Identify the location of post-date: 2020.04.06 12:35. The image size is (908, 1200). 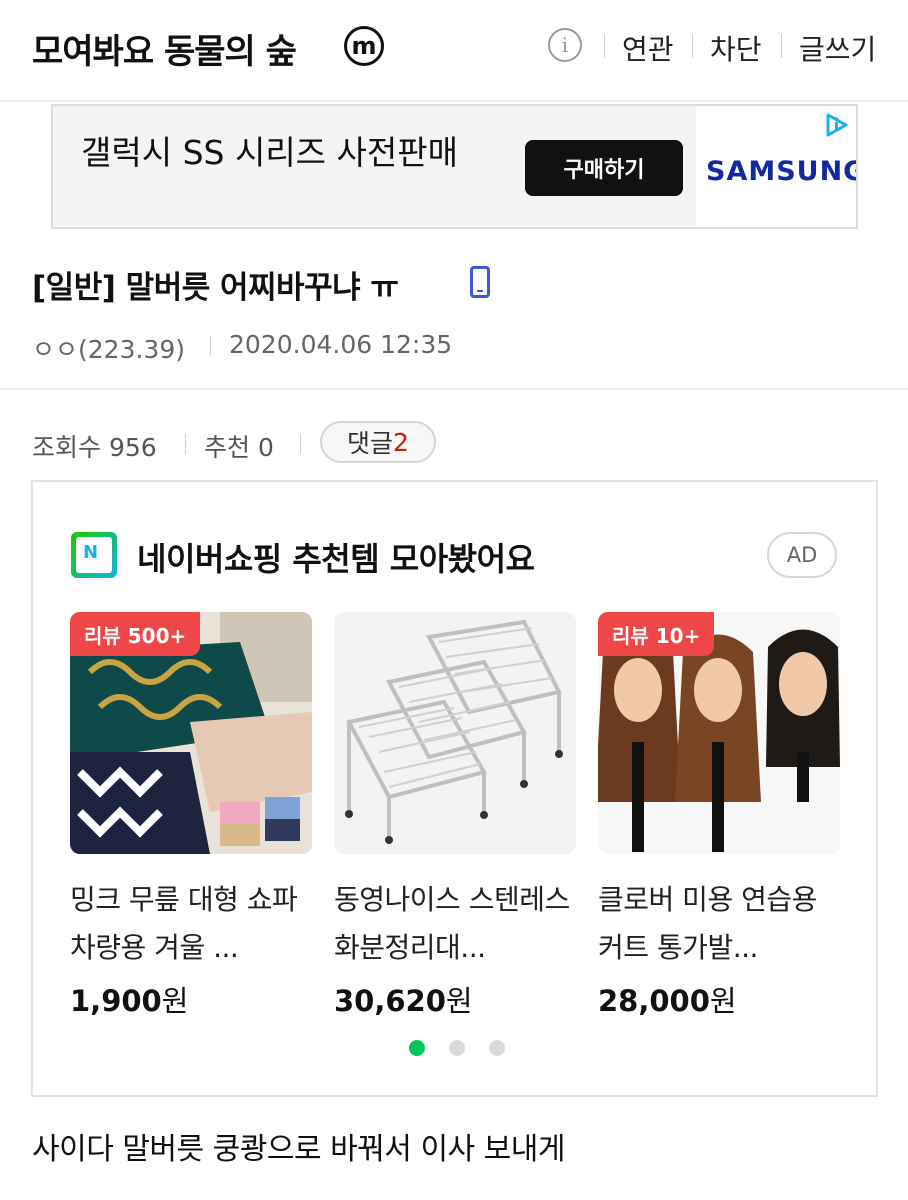
(341, 344).